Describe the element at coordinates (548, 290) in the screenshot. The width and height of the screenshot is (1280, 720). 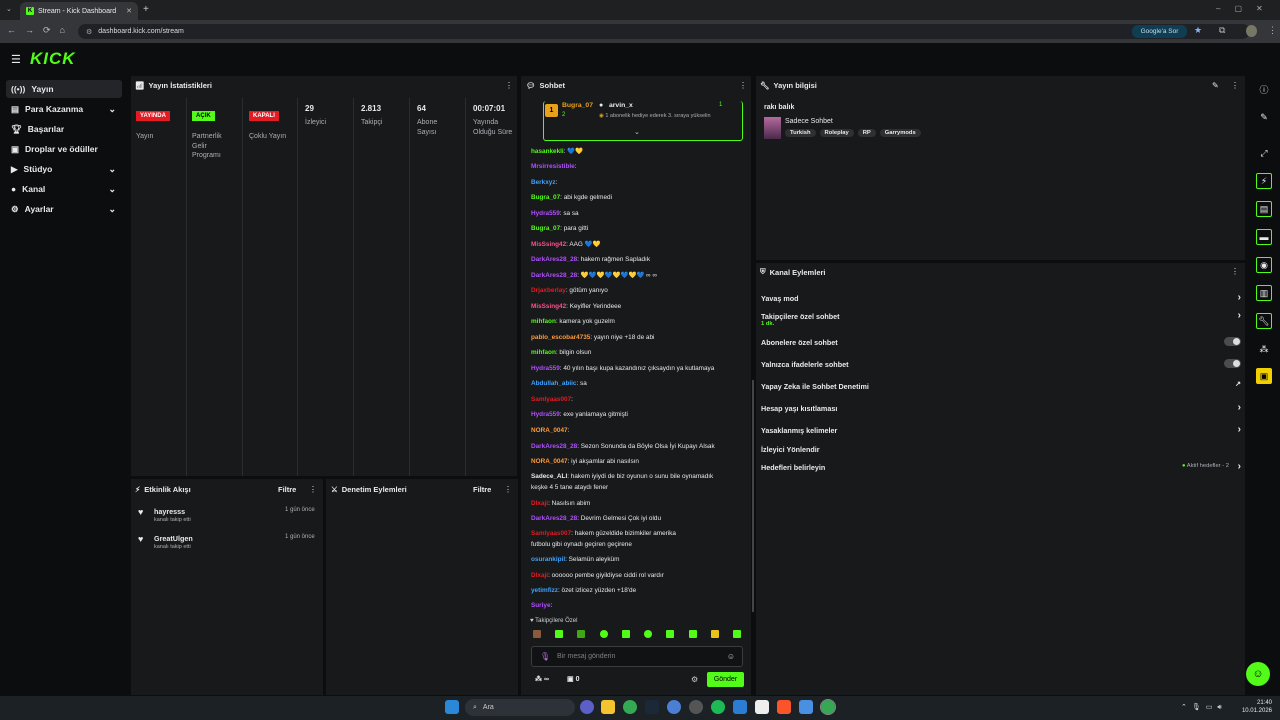
I see `chat-username: Drjaxberlay` at that location.